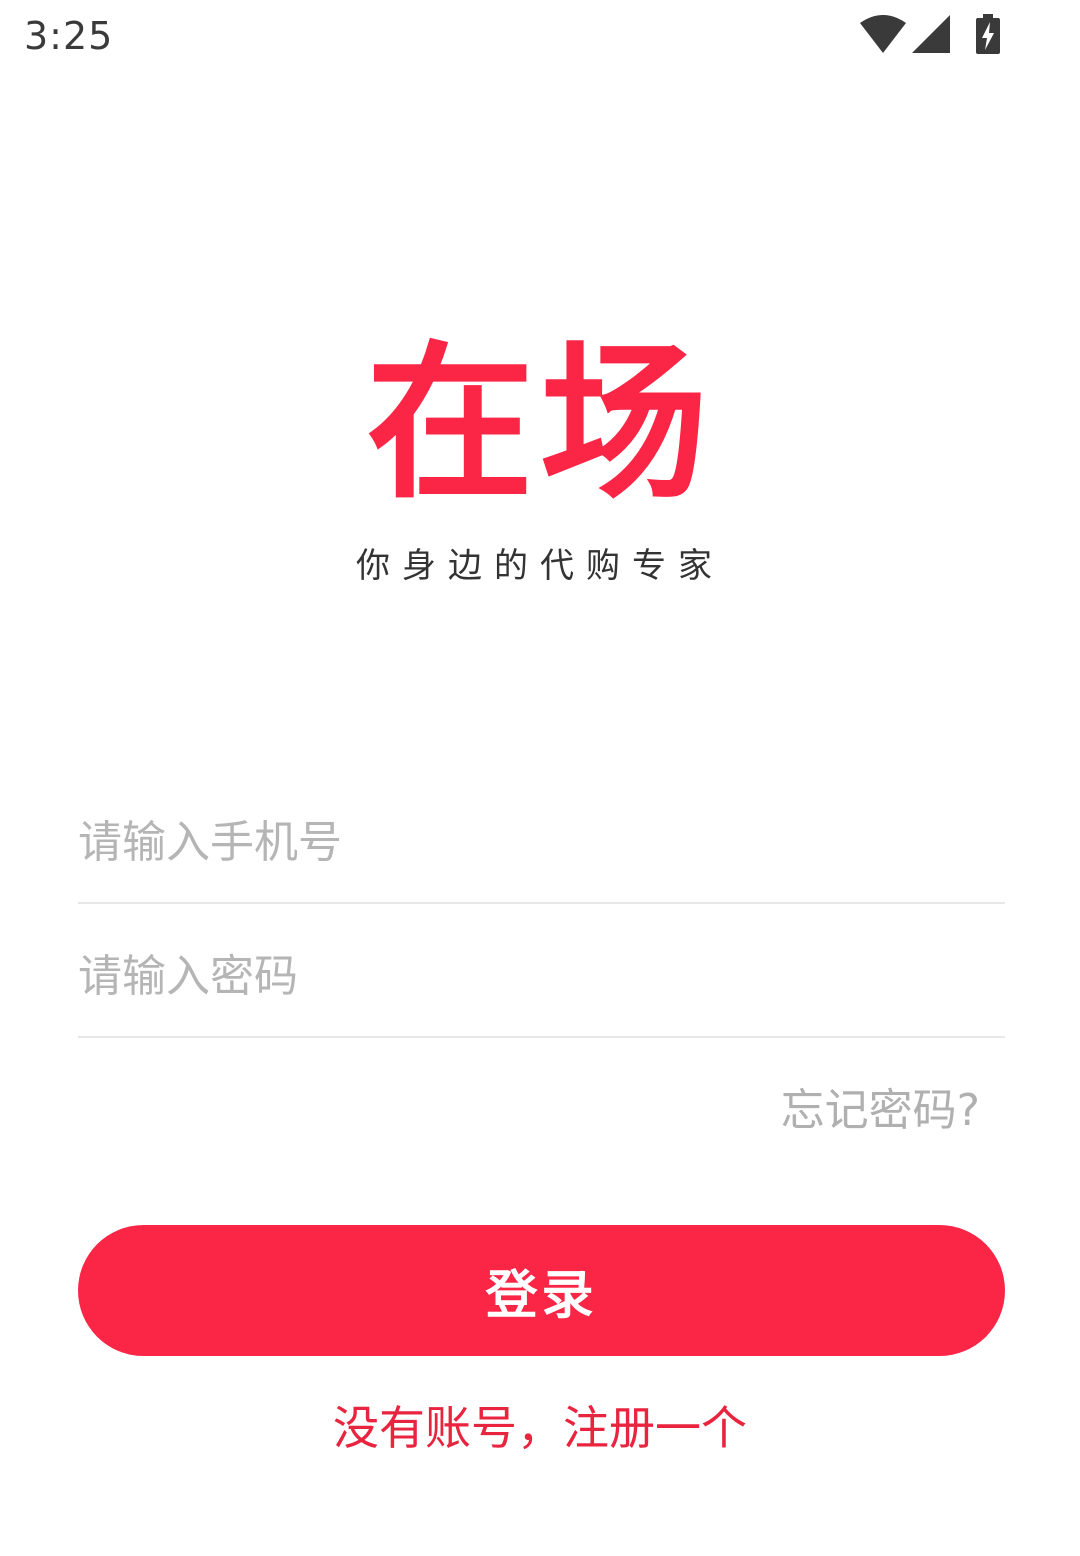 This screenshot has width=1080, height=1556. Describe the element at coordinates (540, 424) in the screenshot. I see `logo-title: 在场` at that location.